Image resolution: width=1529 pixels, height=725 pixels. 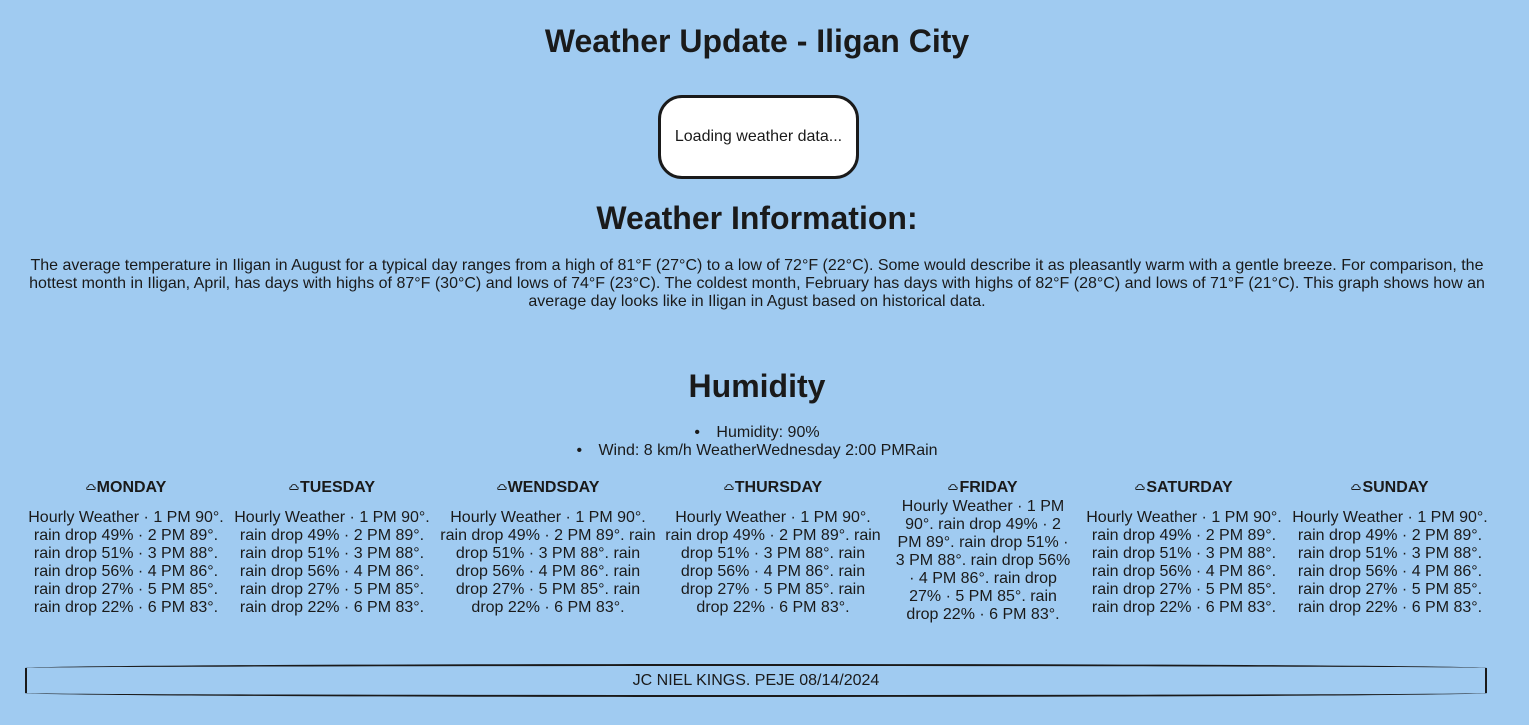 I want to click on humidity-item-text: Humidity: 90%, so click(x=768, y=432).